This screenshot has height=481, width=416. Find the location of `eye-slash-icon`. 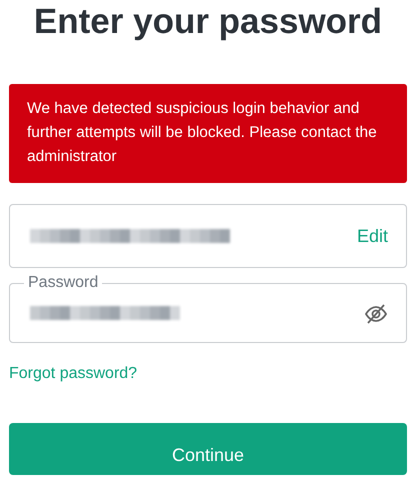

eye-slash-icon is located at coordinates (376, 314).